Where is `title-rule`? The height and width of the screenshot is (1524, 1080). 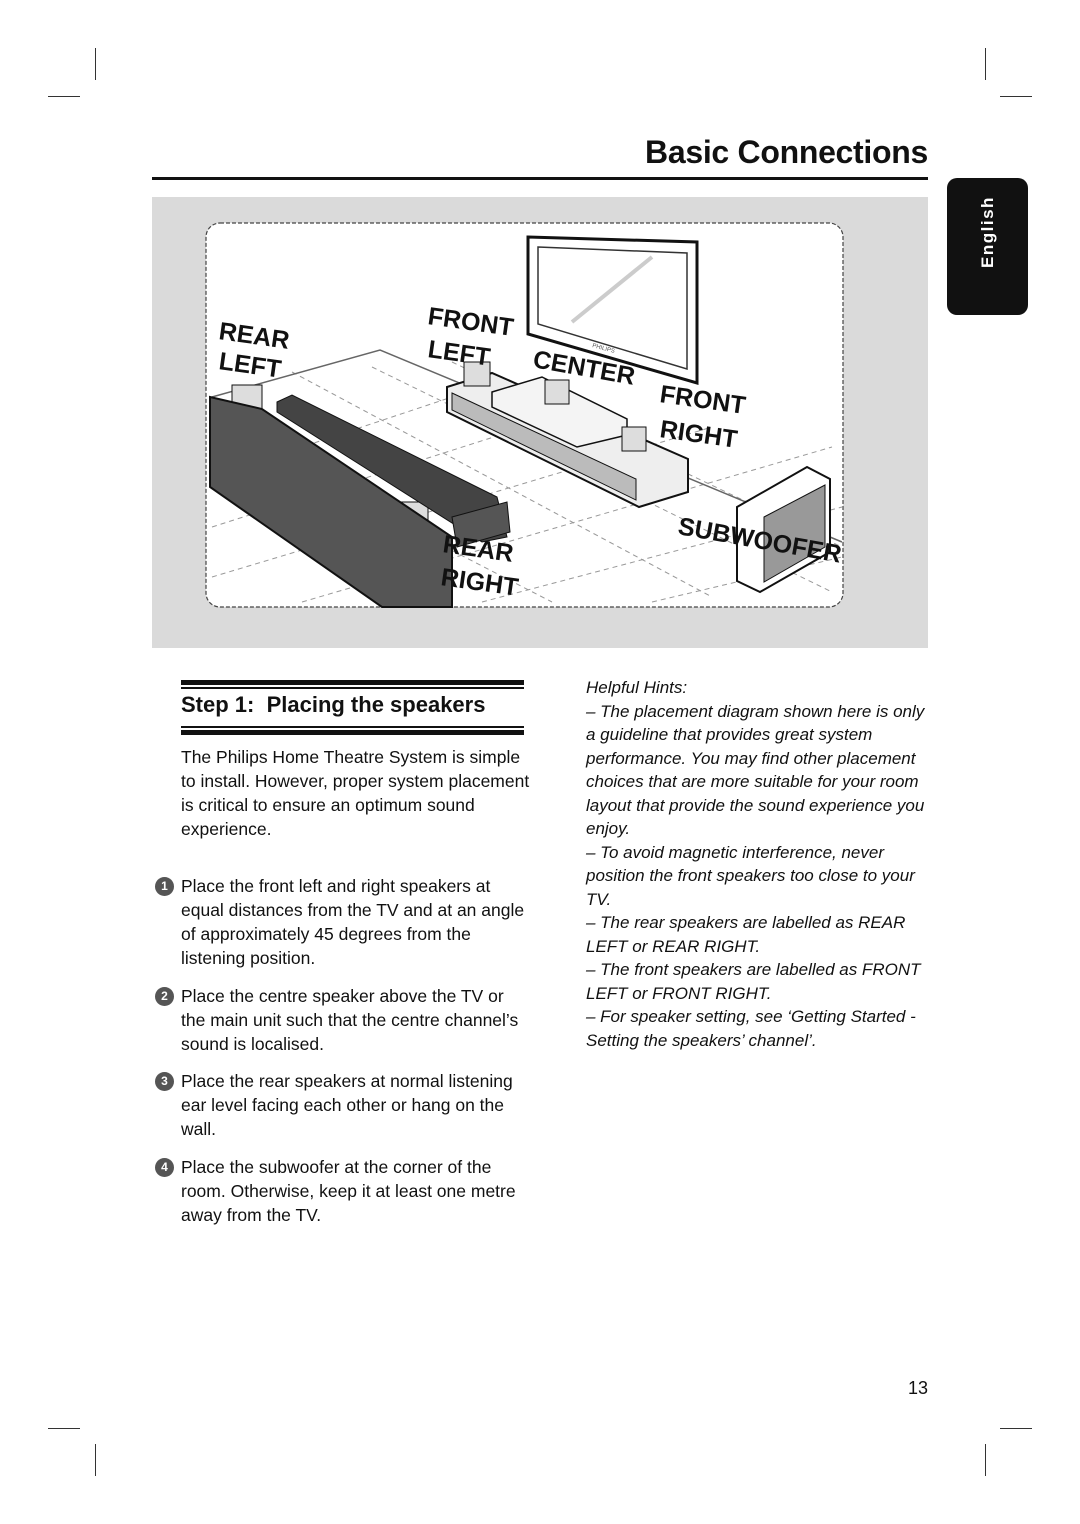
title-rule is located at coordinates (540, 178).